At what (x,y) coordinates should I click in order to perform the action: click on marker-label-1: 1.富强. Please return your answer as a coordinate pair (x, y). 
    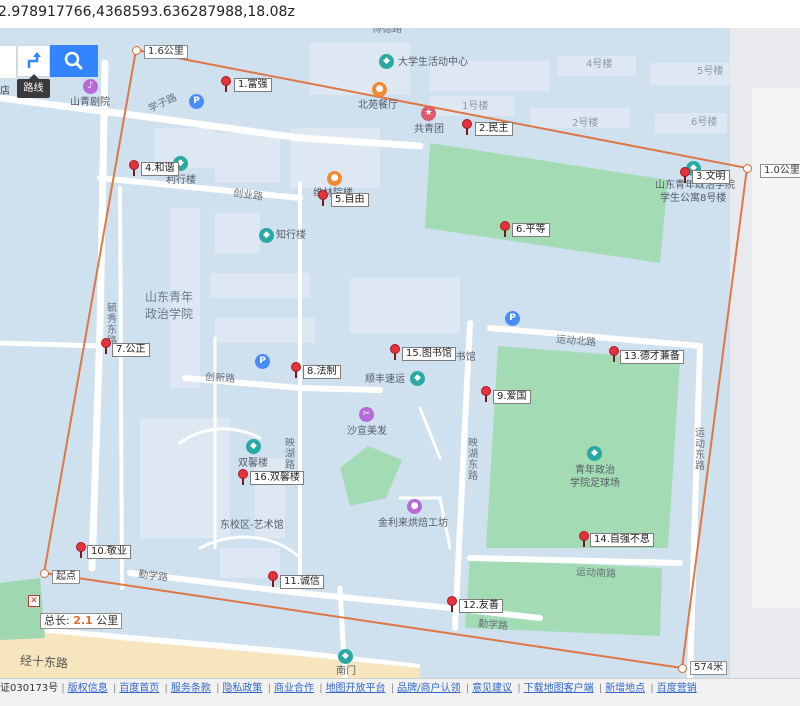
    Looking at the image, I should click on (253, 85).